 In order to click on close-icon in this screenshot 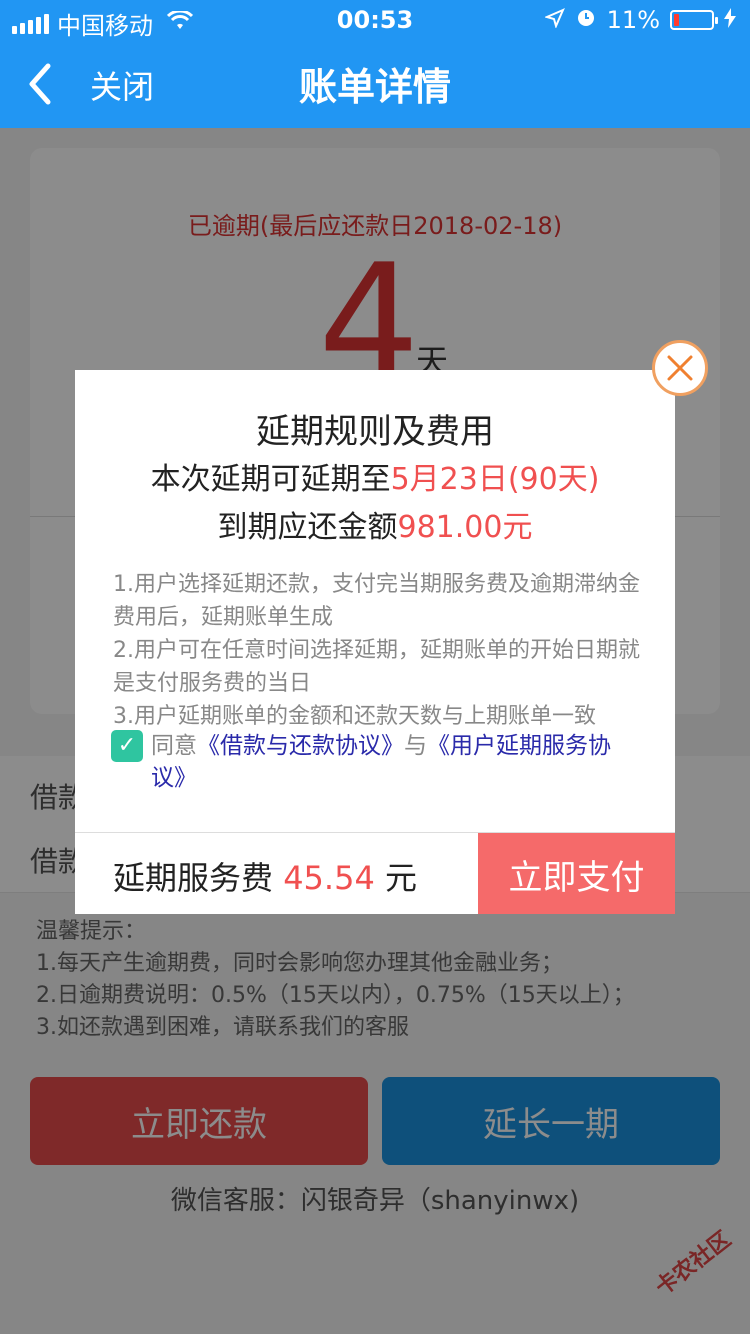, I will do `click(680, 368)`.